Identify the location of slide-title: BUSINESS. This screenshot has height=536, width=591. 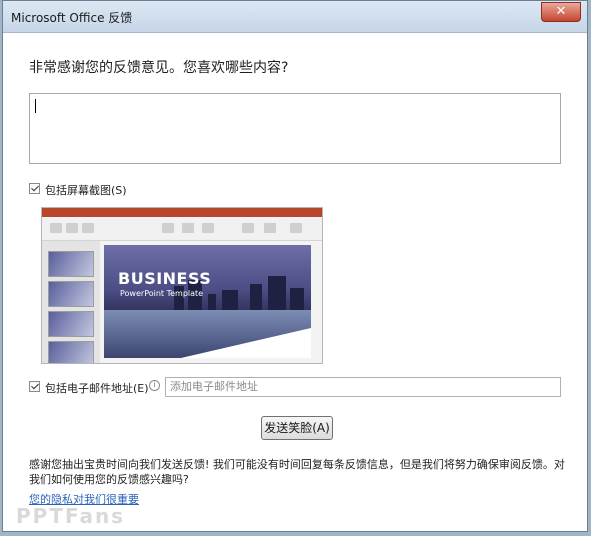
(165, 278).